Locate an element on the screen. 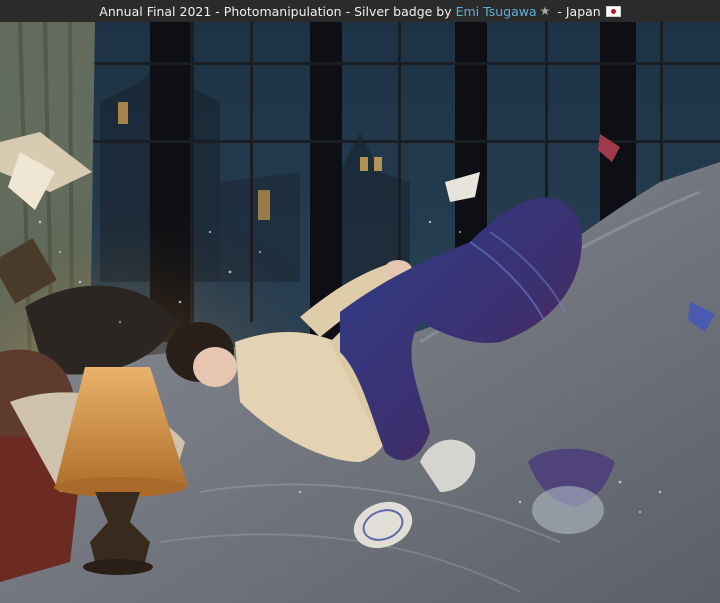 The image size is (720, 603). by-label: by is located at coordinates (444, 11).